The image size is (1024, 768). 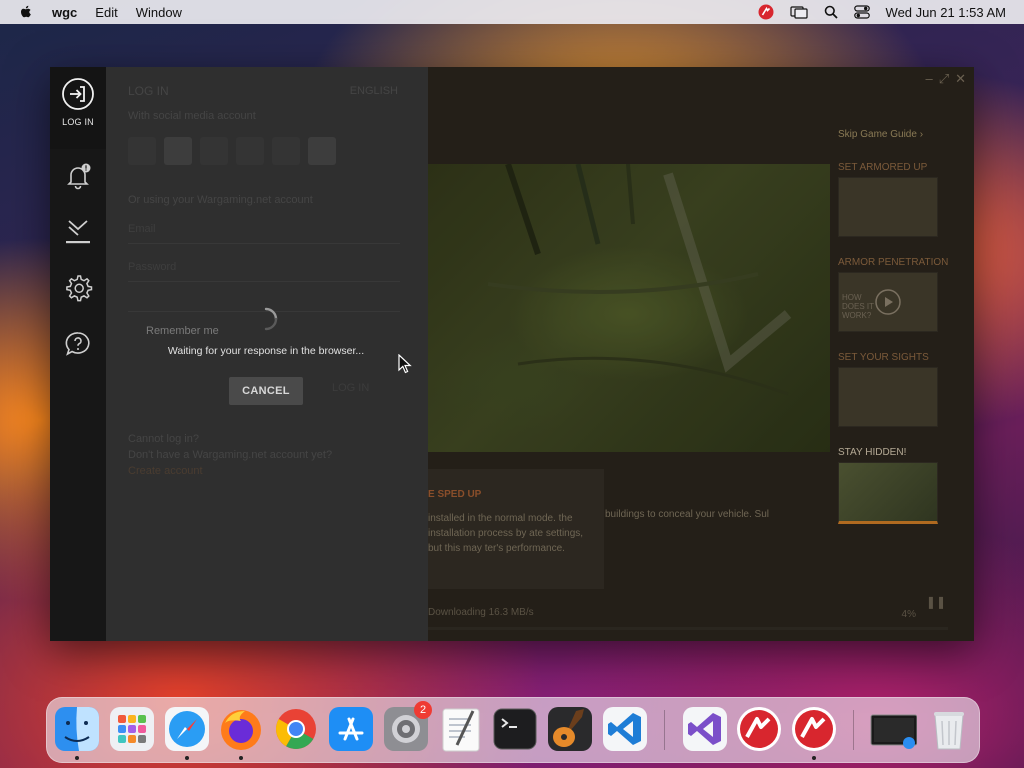 I want to click on dock-screen-sharing, so click(x=893, y=729).